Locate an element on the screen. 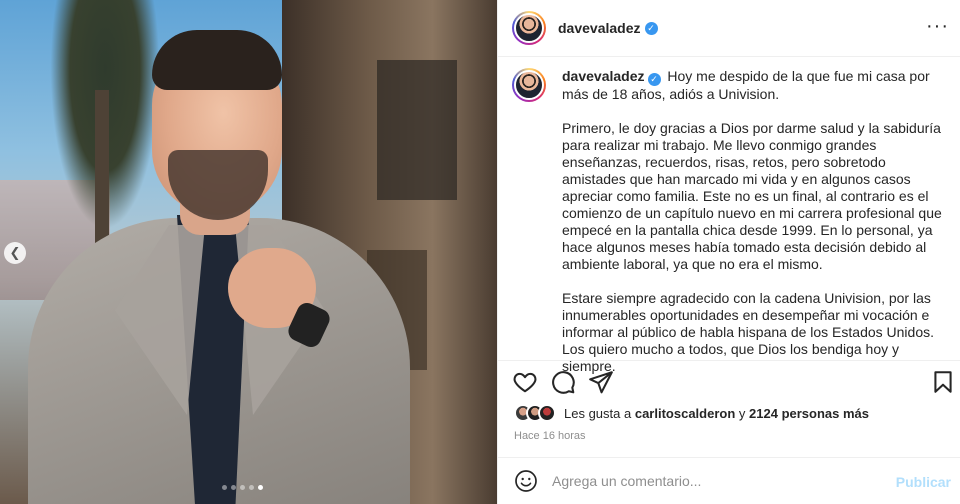 The width and height of the screenshot is (960, 504). more-options-icon: ··· is located at coordinates (937, 26).